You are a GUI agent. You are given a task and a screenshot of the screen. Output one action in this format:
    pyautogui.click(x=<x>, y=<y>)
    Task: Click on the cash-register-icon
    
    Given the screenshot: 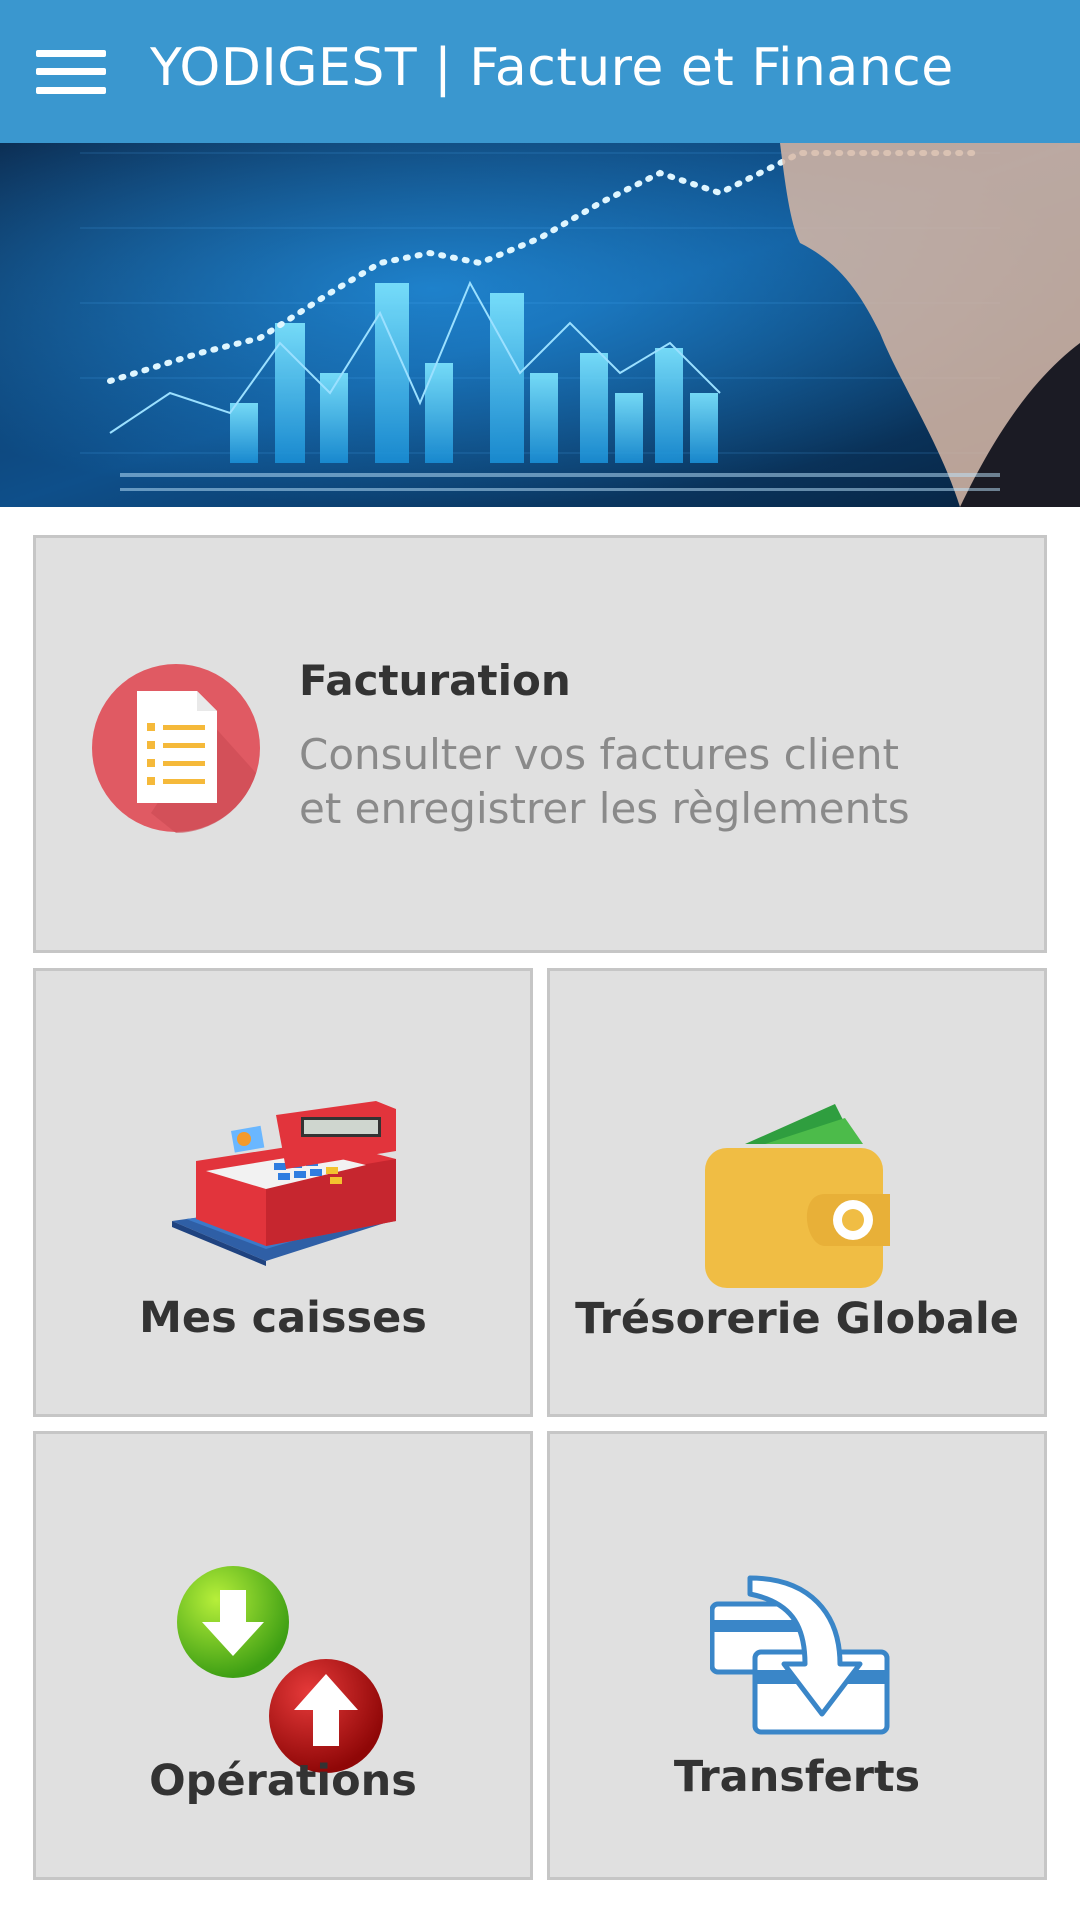 What is the action you would take?
    pyautogui.click(x=286, y=1183)
    